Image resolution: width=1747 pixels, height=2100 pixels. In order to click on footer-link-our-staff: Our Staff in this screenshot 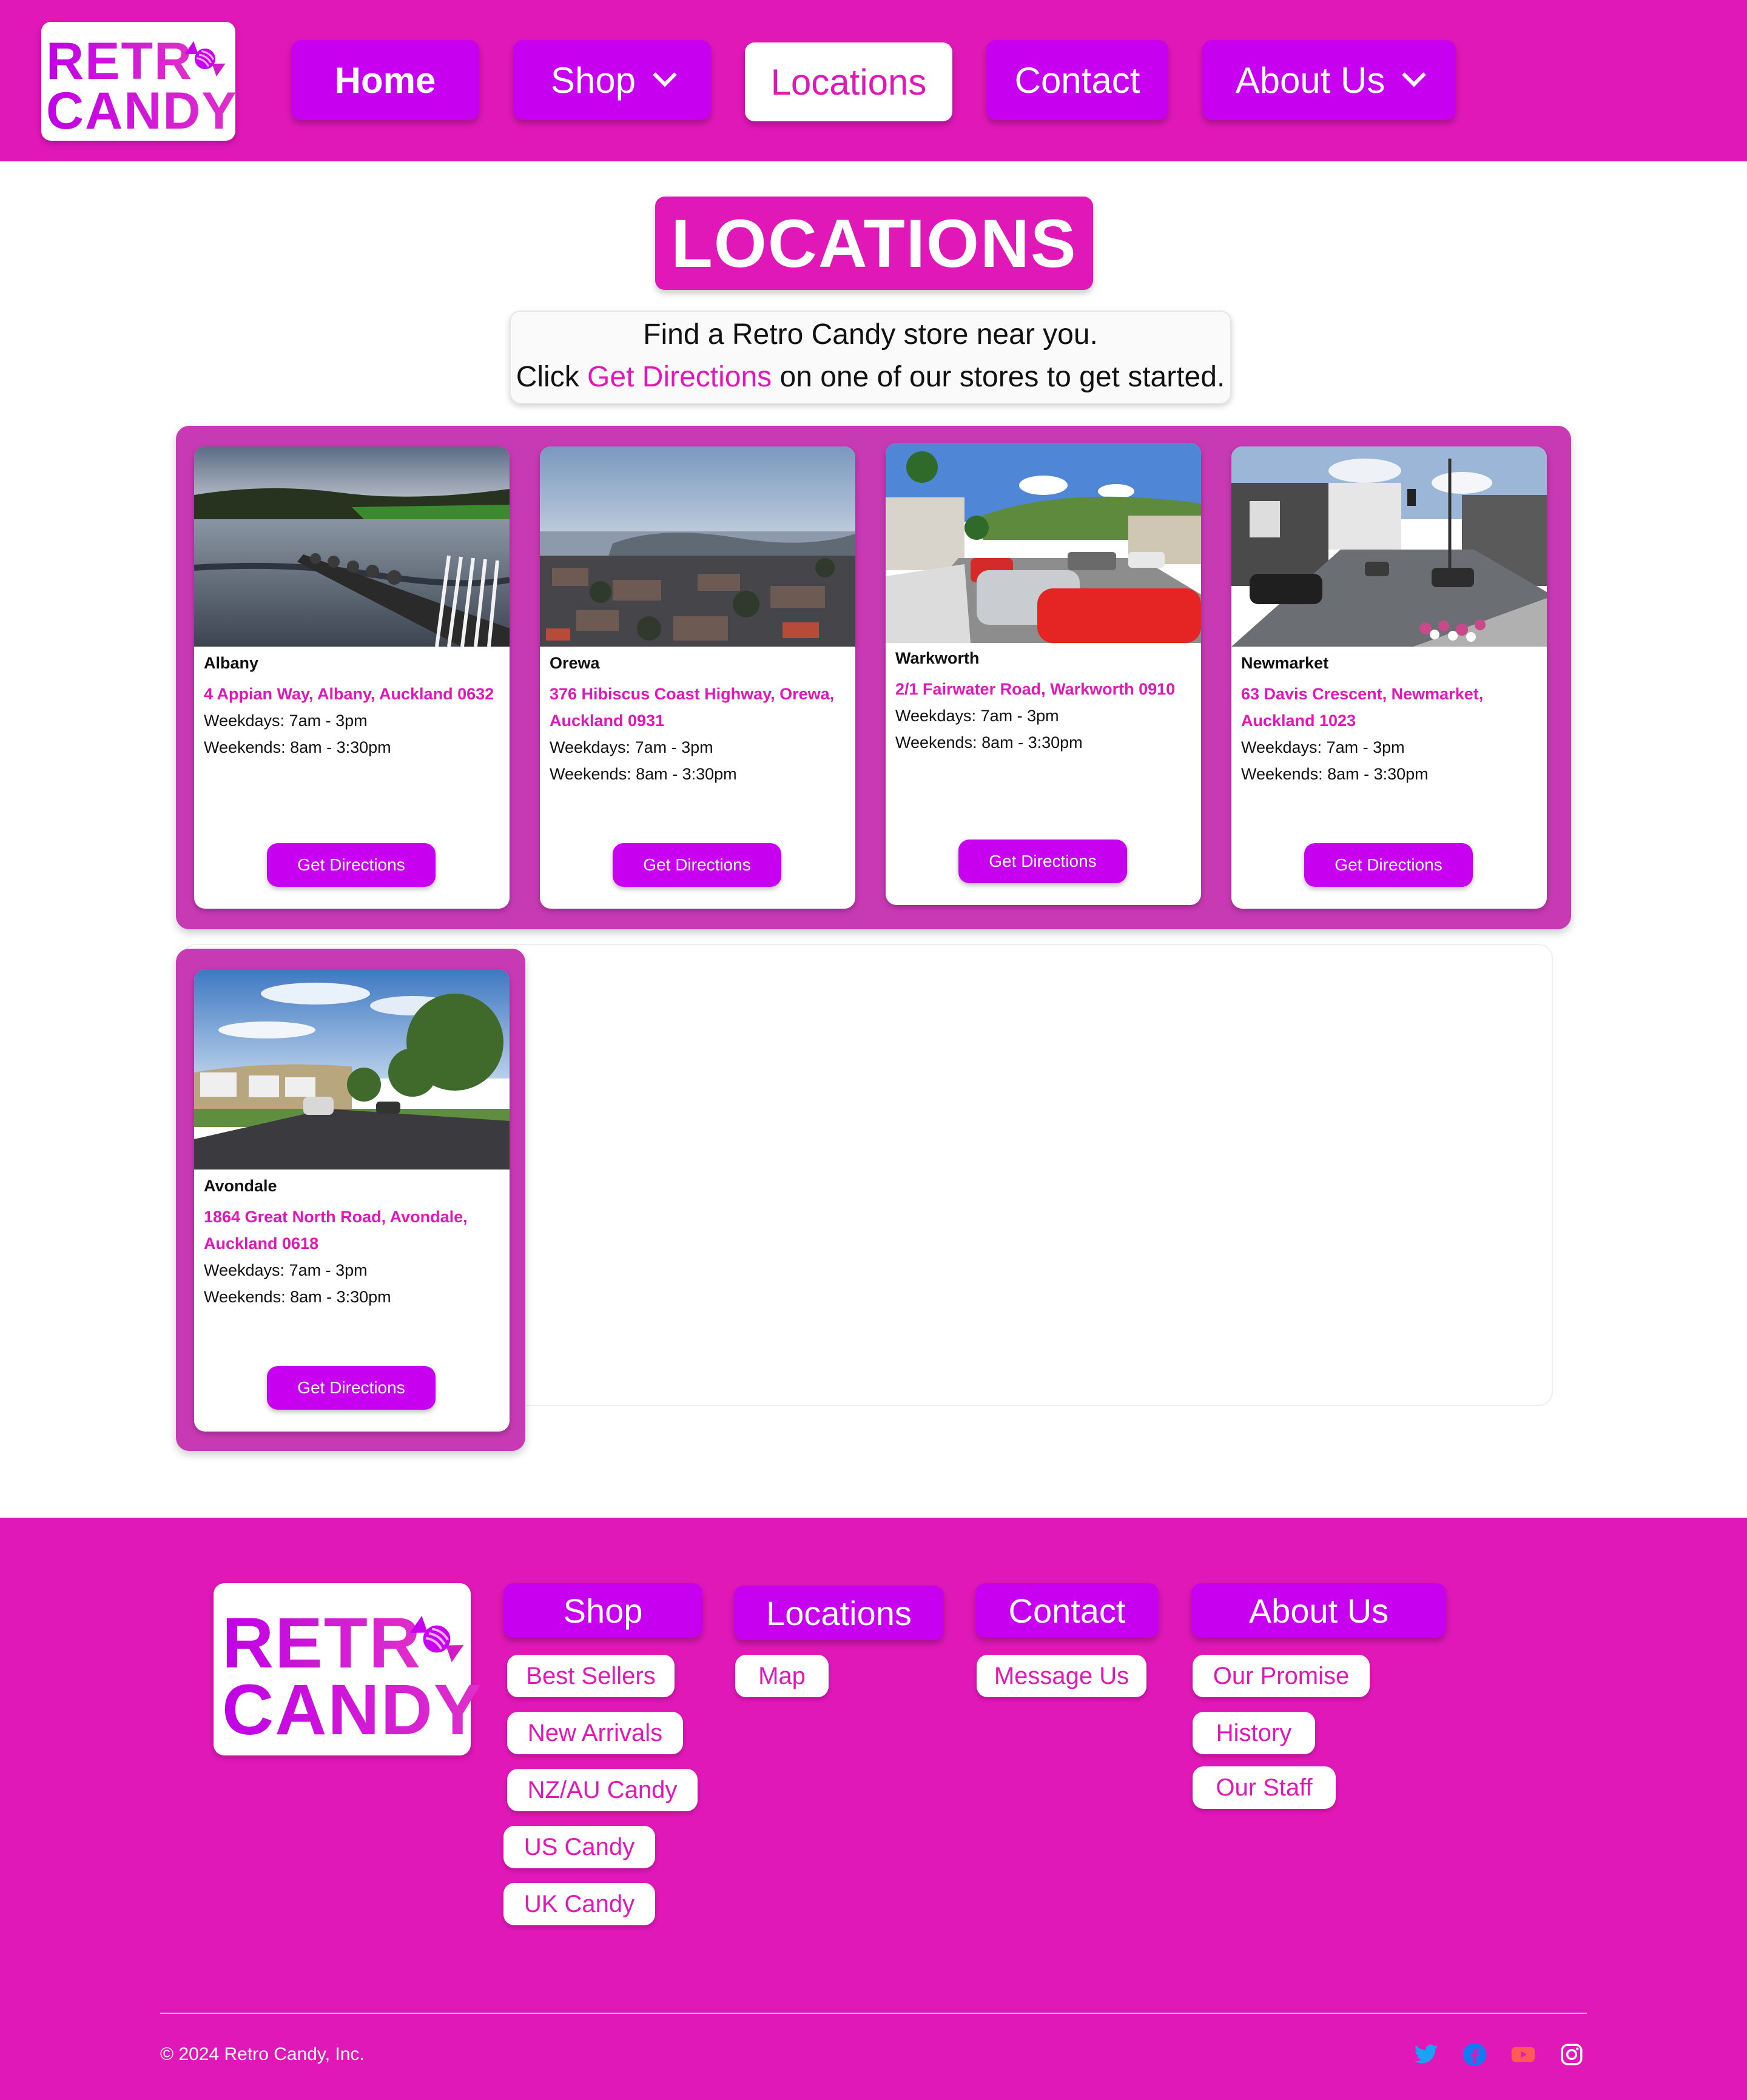, I will do `click(1264, 1787)`.